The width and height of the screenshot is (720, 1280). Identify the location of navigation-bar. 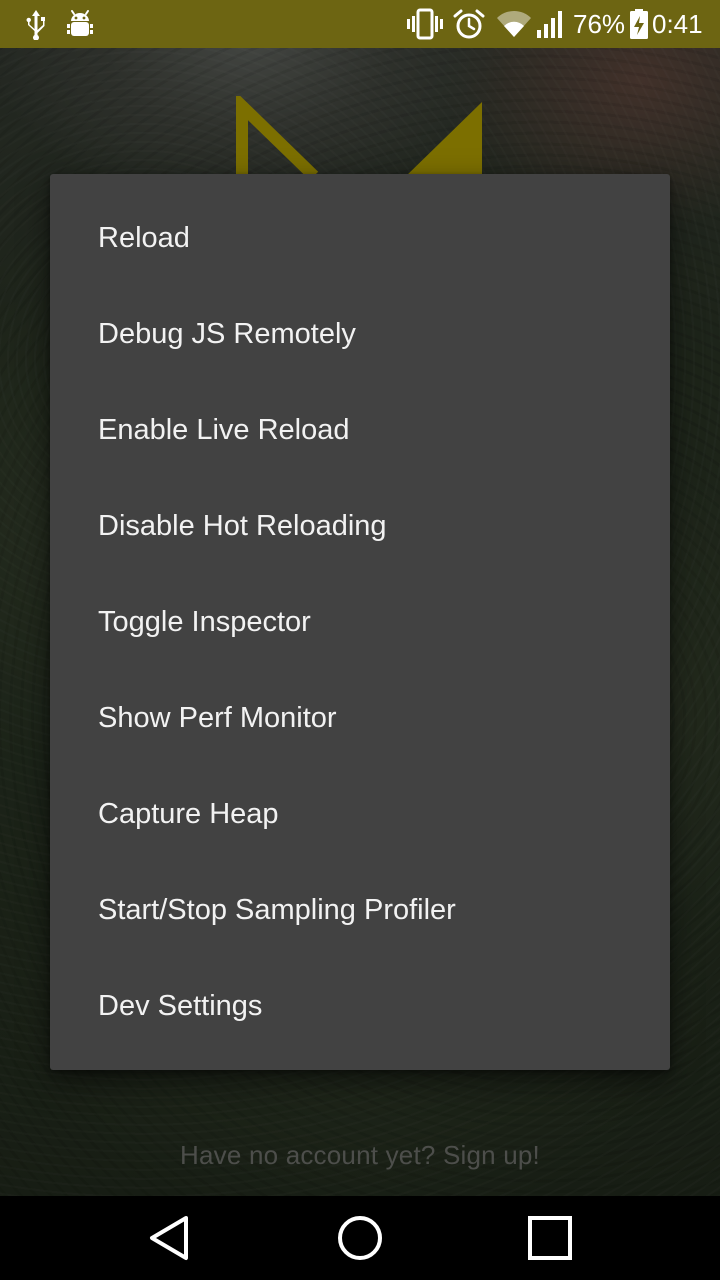
(360, 1238).